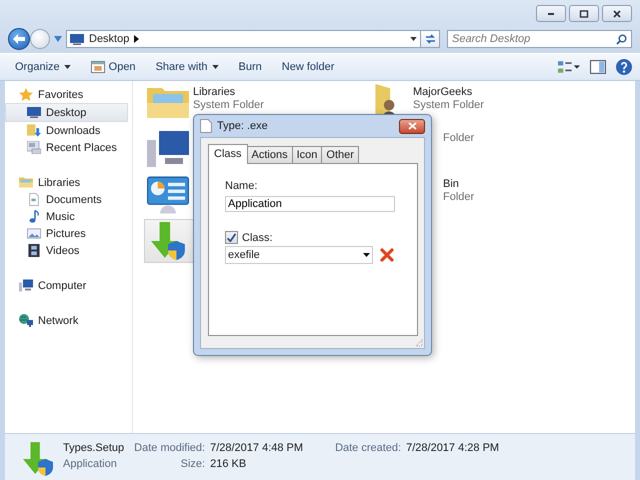  What do you see at coordinates (38, 459) in the screenshot?
I see `download-arrow-shield-icon` at bounding box center [38, 459].